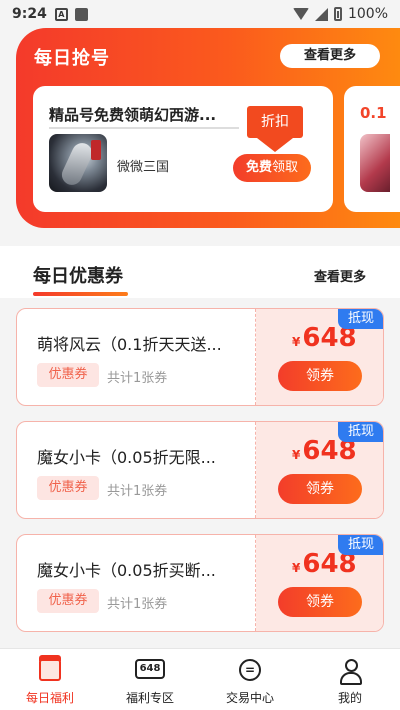  I want to click on nav-label: 我的, so click(349, 698).